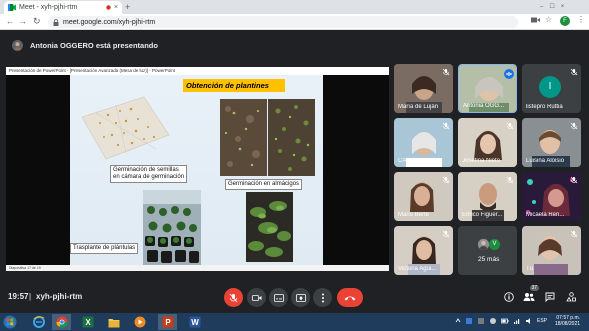 The width and height of the screenshot is (589, 331). I want to click on participants-button: 37, so click(530, 294).